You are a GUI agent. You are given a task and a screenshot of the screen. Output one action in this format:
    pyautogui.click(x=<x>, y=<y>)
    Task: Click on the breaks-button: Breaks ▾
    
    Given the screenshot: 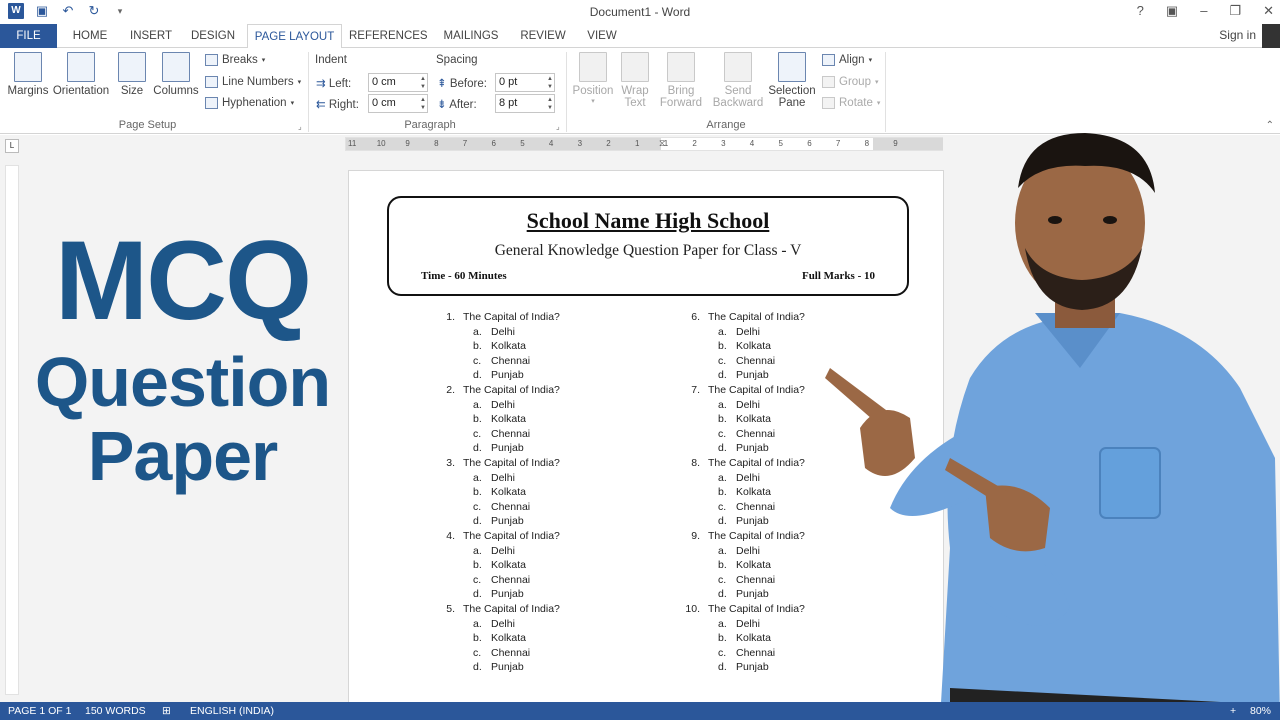 What is the action you would take?
    pyautogui.click(x=235, y=60)
    